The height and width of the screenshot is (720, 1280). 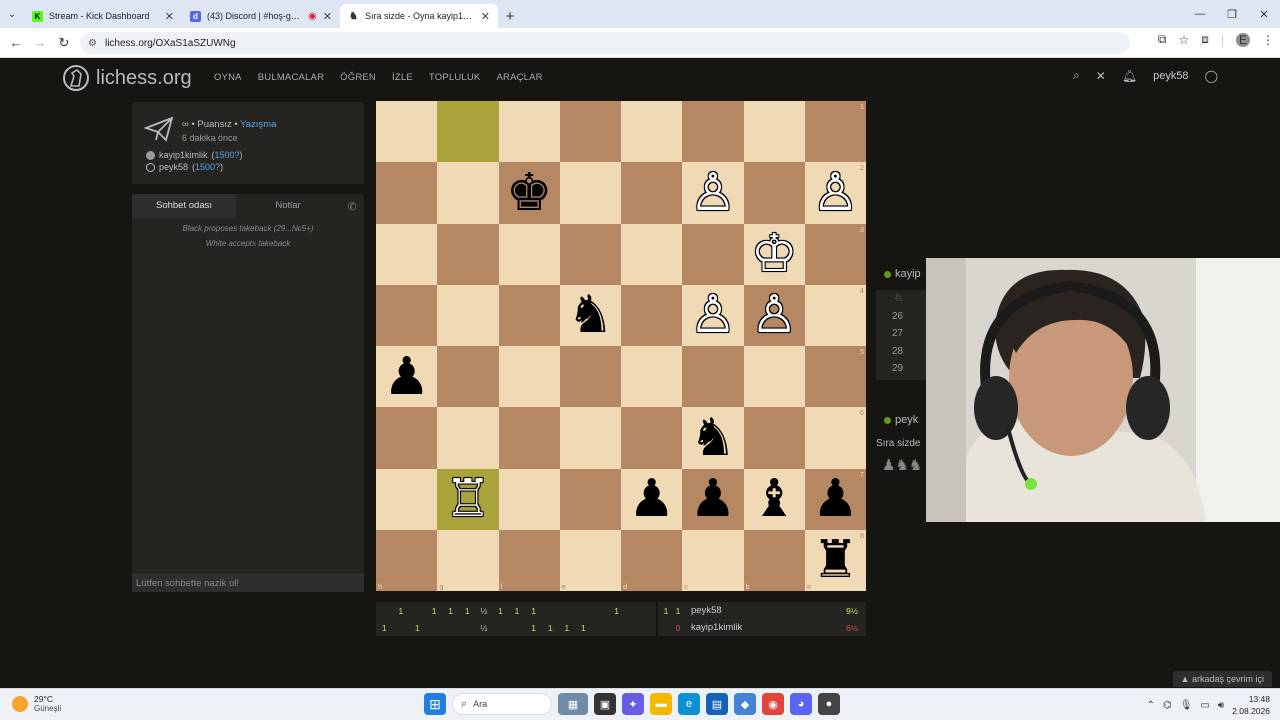 What do you see at coordinates (755, 610) in the screenshot?
I see `player-name: peyk58` at bounding box center [755, 610].